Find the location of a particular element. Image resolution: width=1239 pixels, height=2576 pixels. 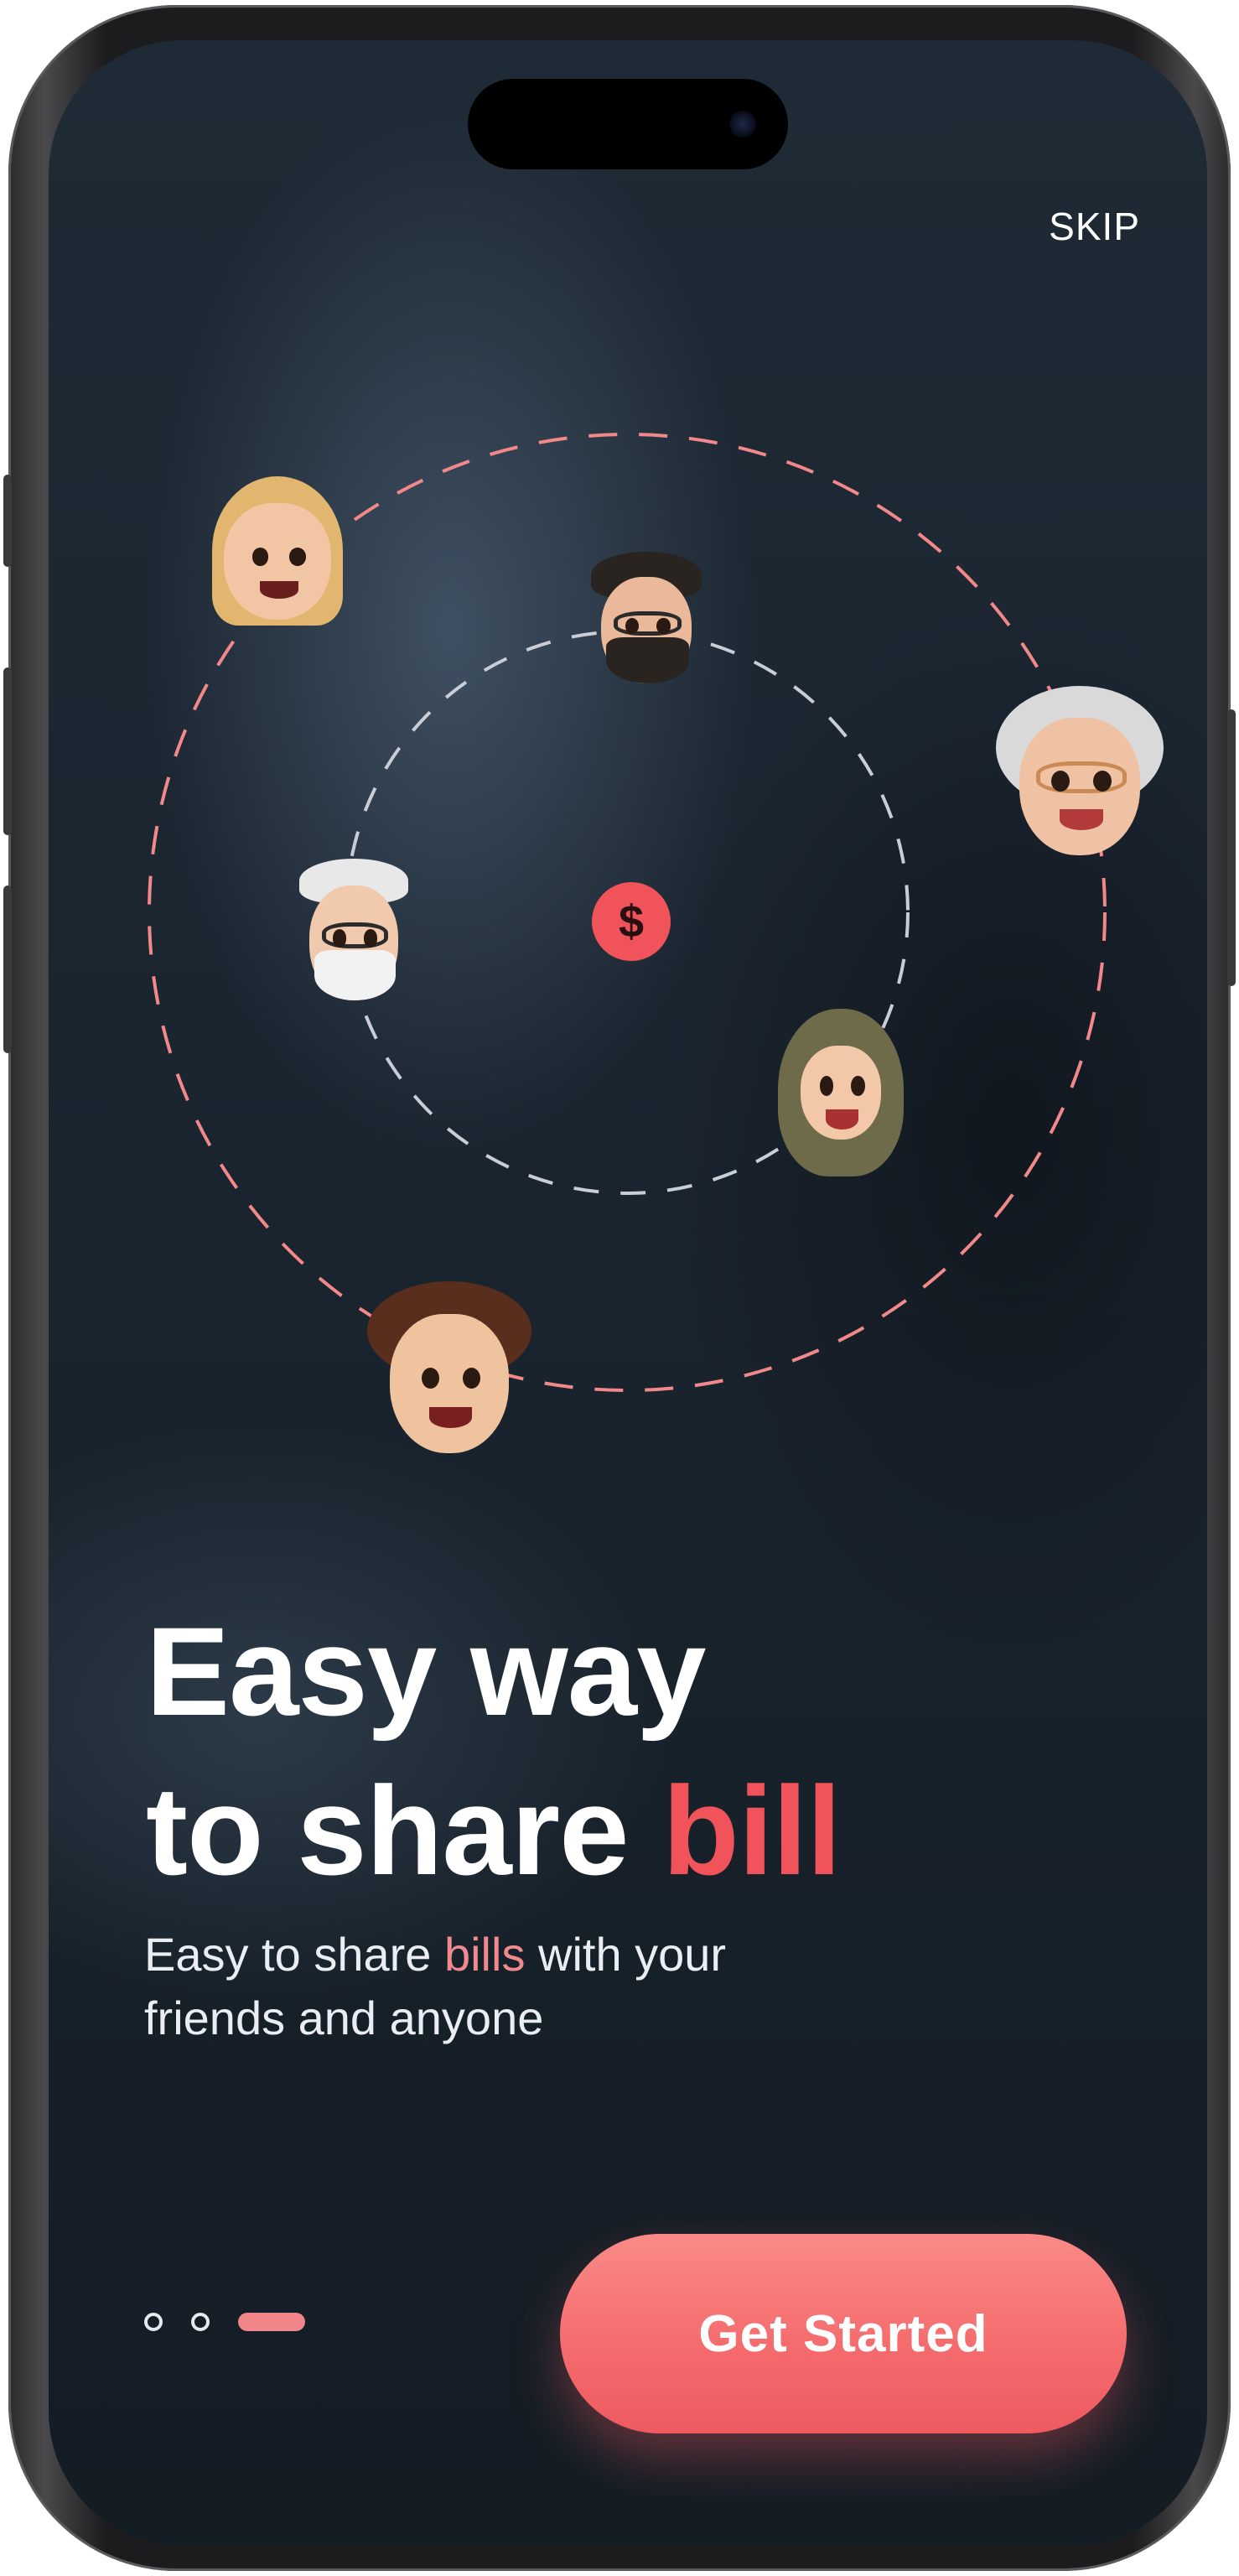

headline: Easy way to share bill is located at coordinates (494, 1751).